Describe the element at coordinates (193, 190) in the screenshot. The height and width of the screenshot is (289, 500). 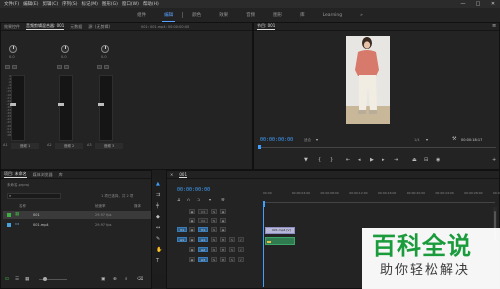
I see `timeline-timecode: 00:00:00:00` at that location.